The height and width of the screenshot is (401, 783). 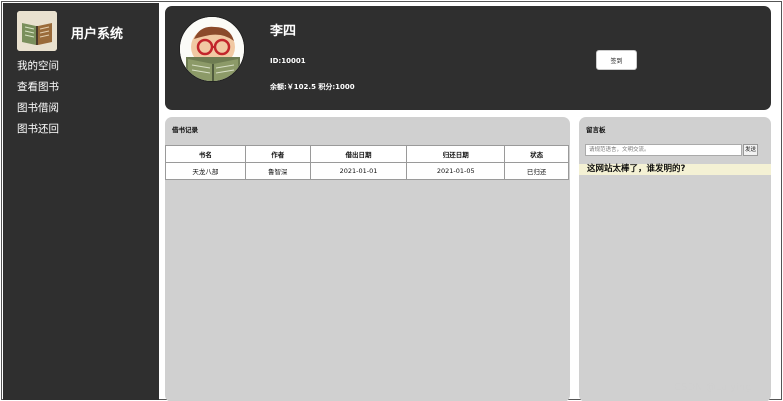 What do you see at coordinates (97, 34) in the screenshot?
I see `system-title: 用户系统` at bounding box center [97, 34].